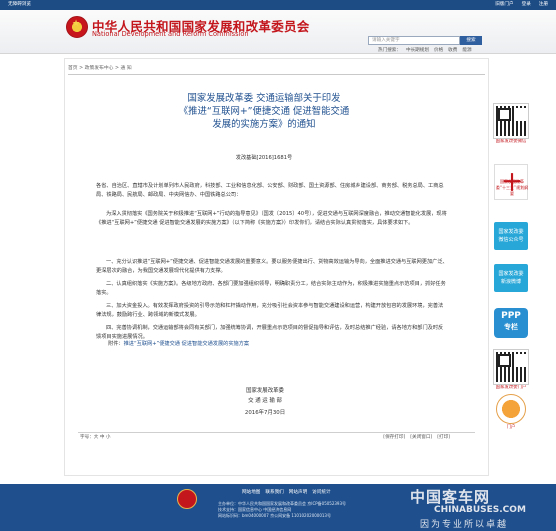  Describe the element at coordinates (19, 5) in the screenshot. I see `accessibility-link: 无障碍浏览` at that location.